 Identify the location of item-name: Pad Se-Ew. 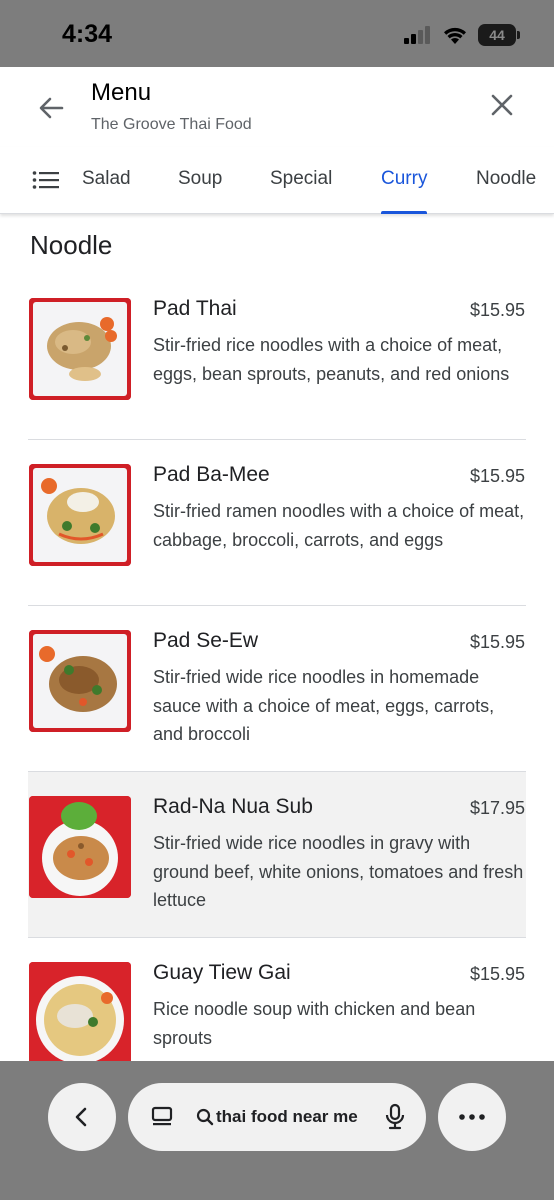
(206, 640).